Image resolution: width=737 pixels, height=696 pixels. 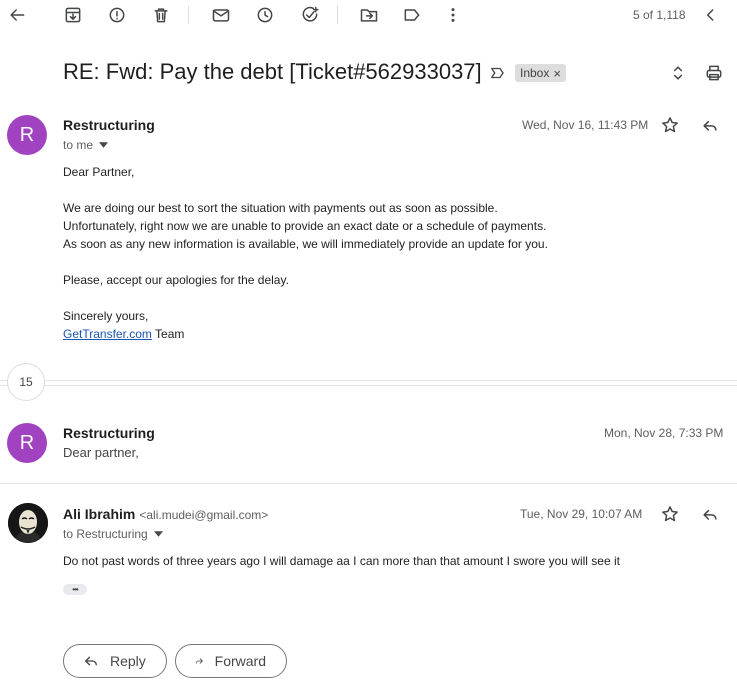 I want to click on reply-button: Reply, so click(x=115, y=661).